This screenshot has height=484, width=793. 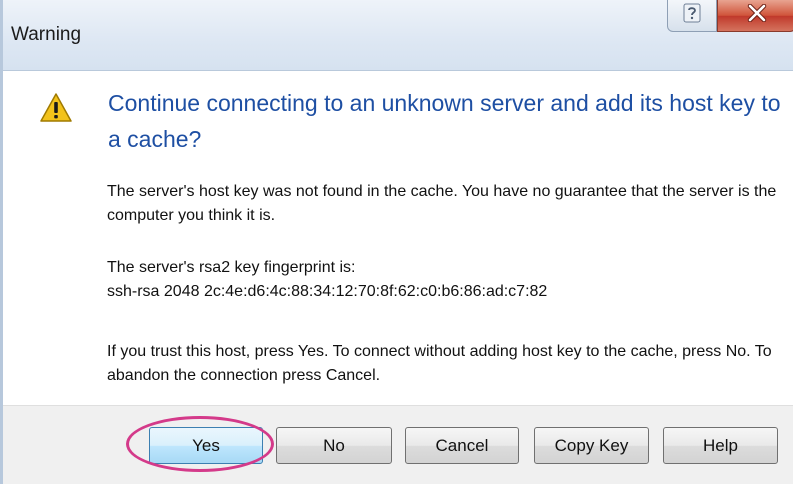 I want to click on warning-triangle-icon, so click(x=56, y=108).